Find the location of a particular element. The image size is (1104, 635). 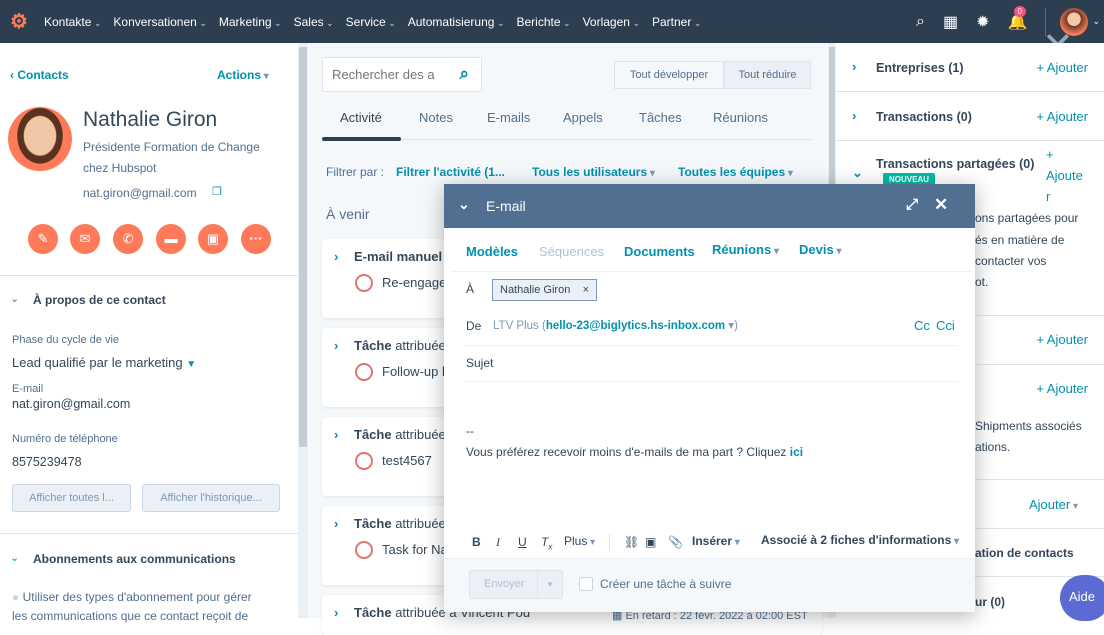

tab-meetings: Réunions is located at coordinates (740, 117).